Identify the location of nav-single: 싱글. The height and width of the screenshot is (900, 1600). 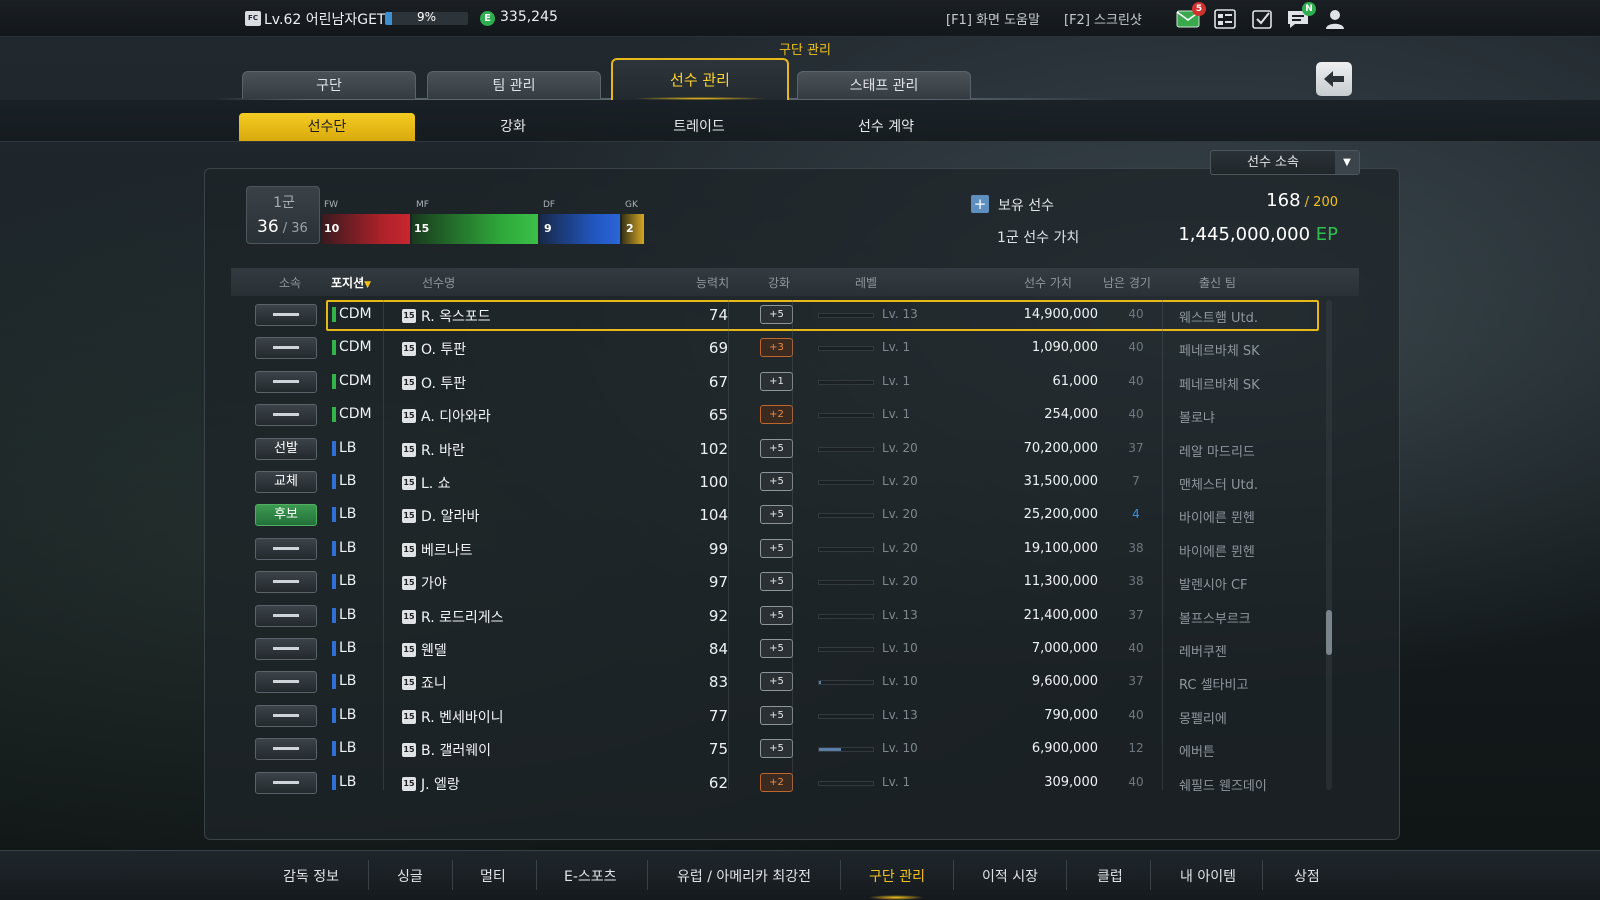
(410, 876).